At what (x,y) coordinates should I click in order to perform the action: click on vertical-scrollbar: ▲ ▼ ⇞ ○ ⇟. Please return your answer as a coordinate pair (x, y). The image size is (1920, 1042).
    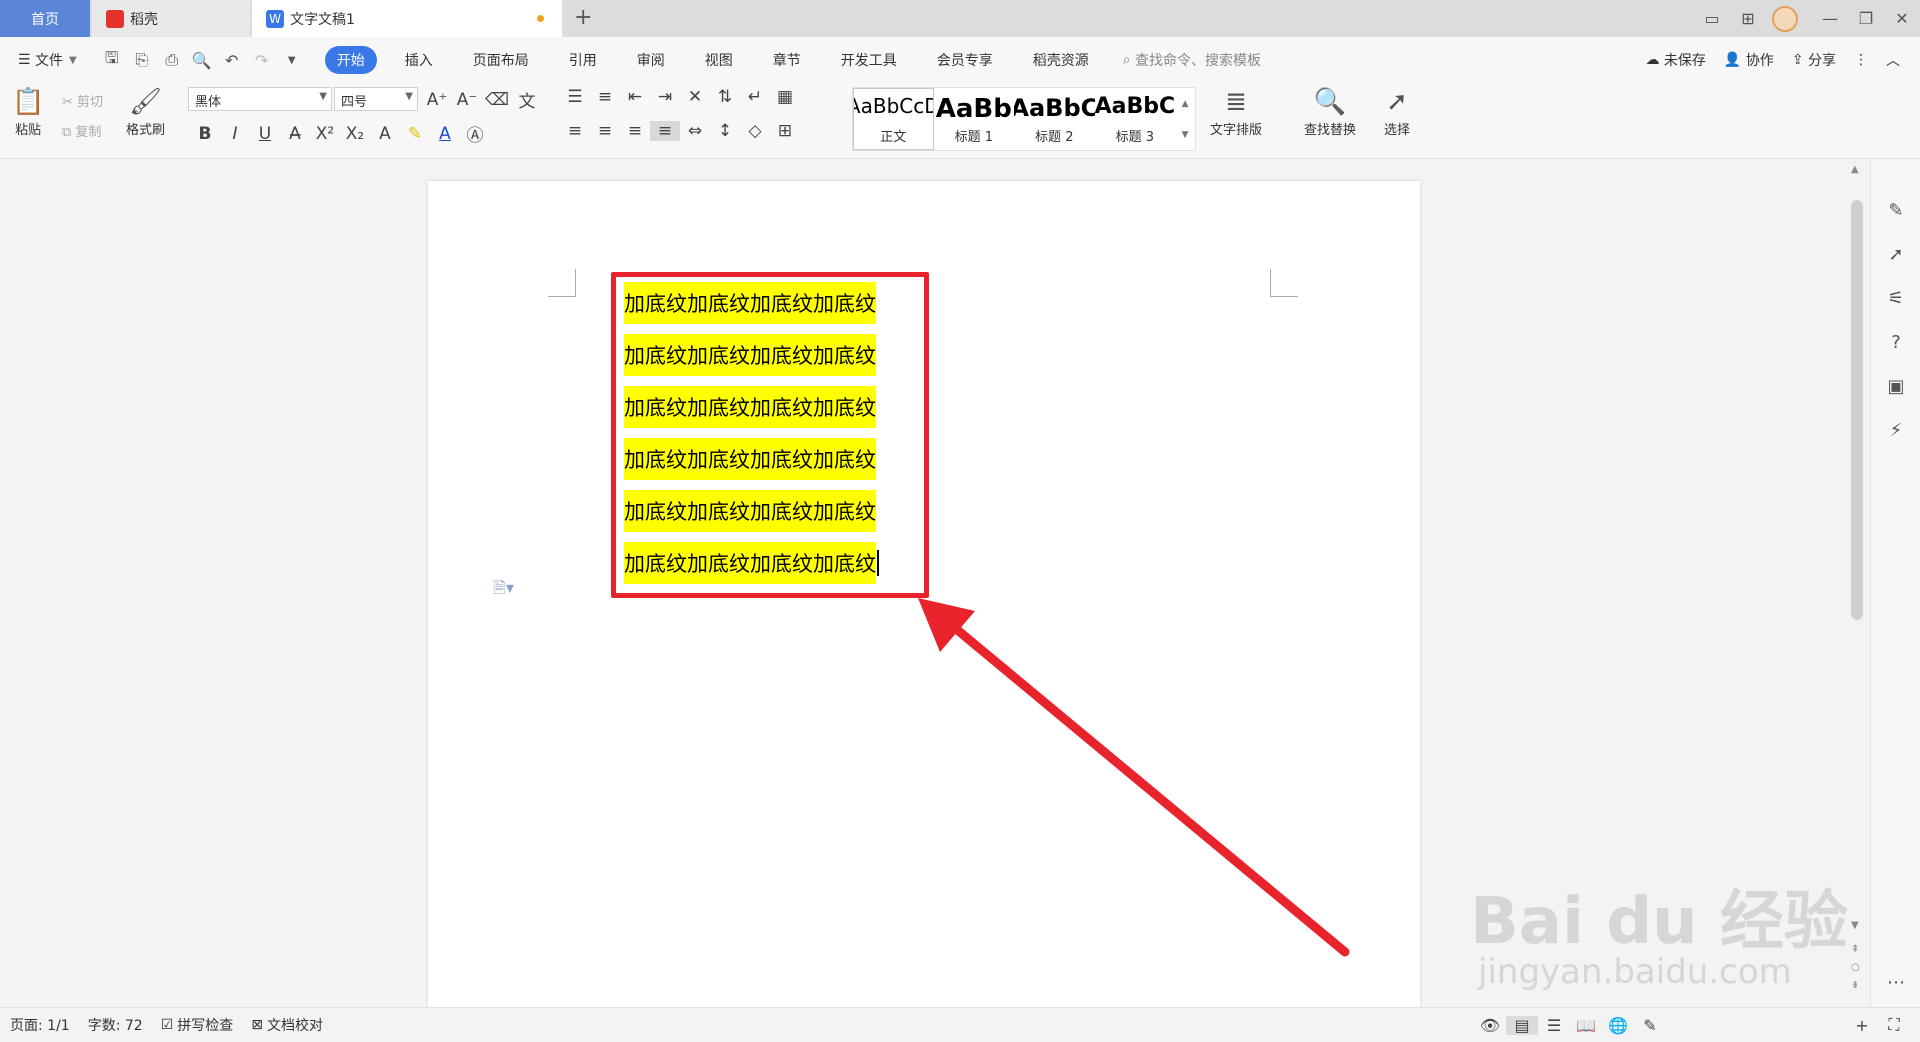
    Looking at the image, I should click on (1858, 583).